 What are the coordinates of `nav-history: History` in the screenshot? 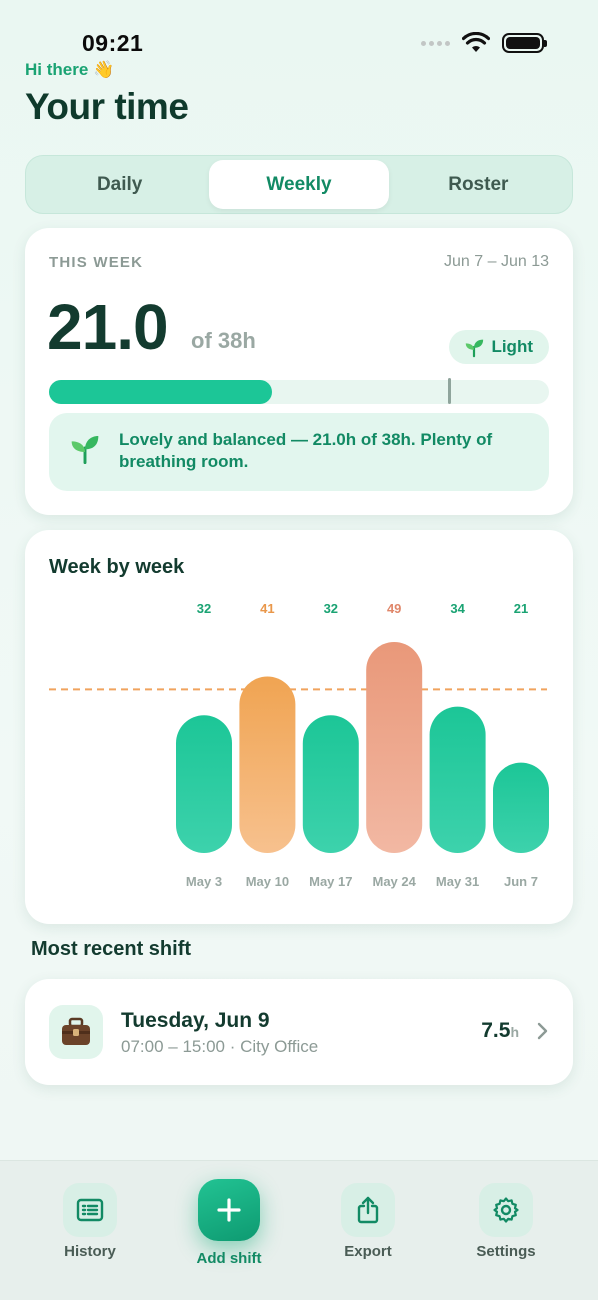 It's located at (90, 1221).